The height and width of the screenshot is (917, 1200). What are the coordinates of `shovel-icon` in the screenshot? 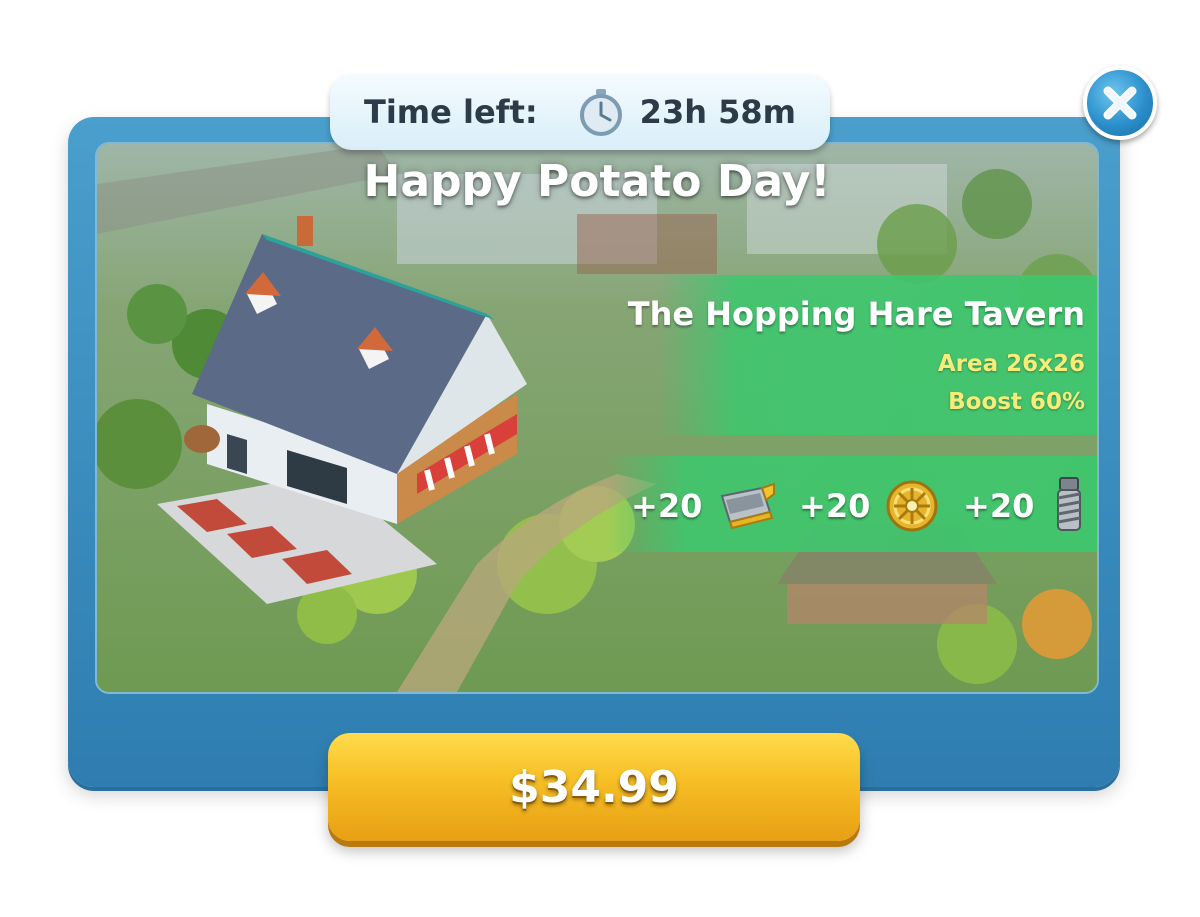 It's located at (748, 506).